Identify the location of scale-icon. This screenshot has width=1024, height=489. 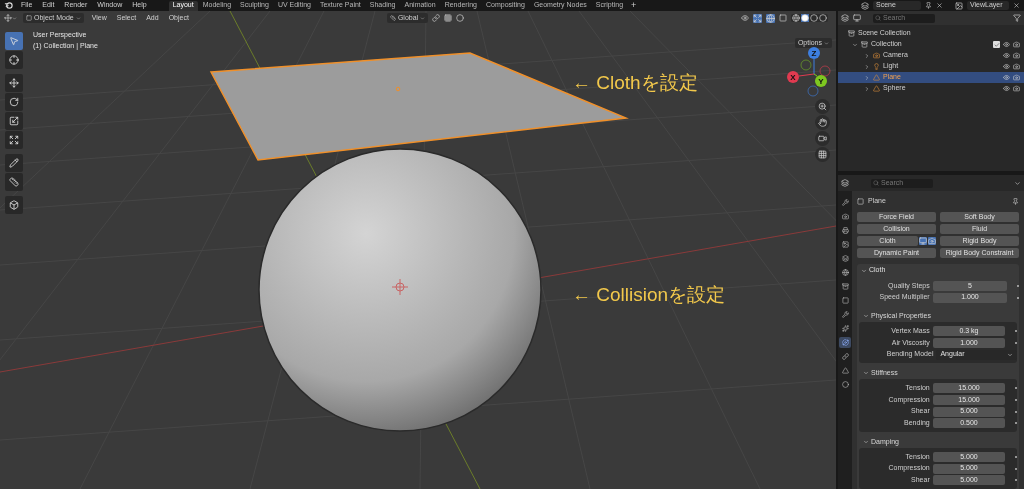
(14, 121).